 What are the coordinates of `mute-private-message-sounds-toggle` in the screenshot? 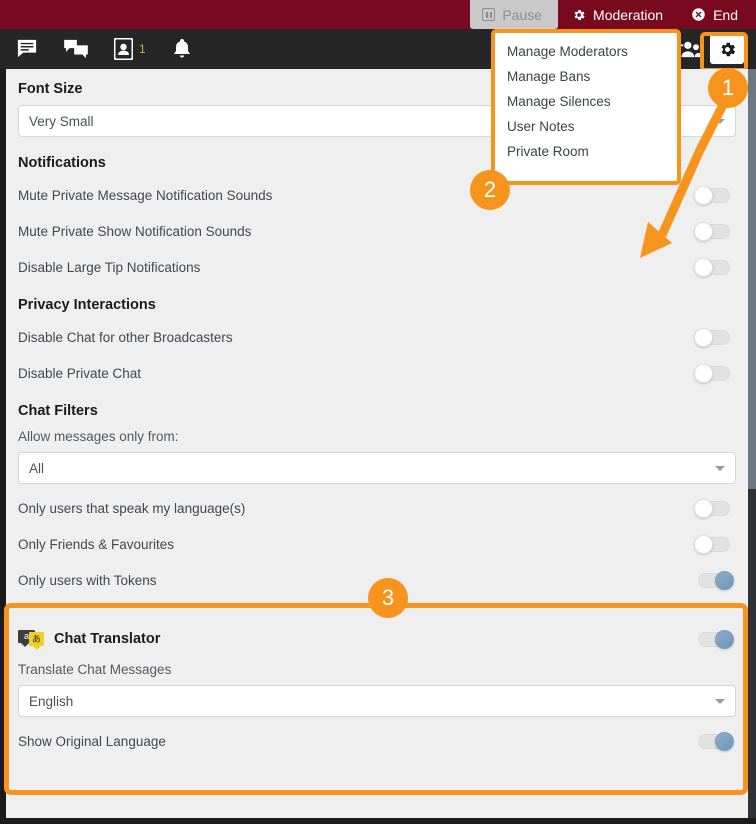 It's located at (714, 195).